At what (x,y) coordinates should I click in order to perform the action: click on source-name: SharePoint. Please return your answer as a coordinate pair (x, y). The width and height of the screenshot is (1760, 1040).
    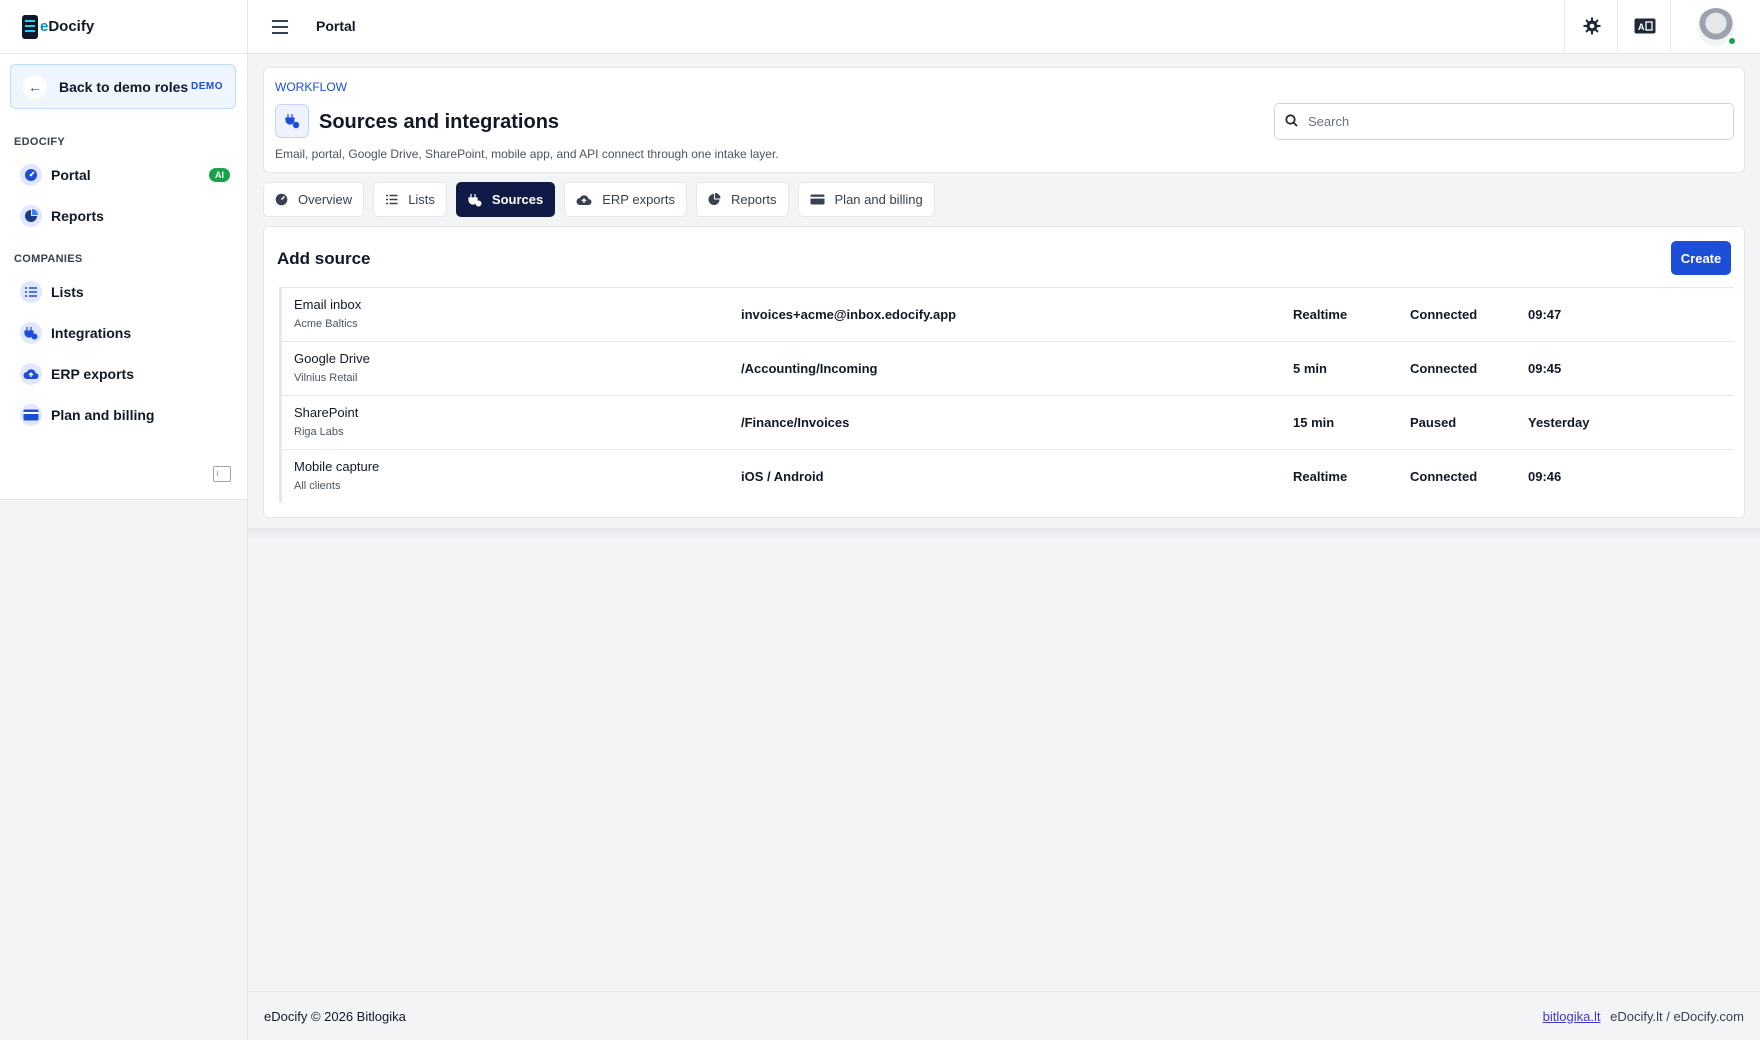
    Looking at the image, I should click on (326, 412).